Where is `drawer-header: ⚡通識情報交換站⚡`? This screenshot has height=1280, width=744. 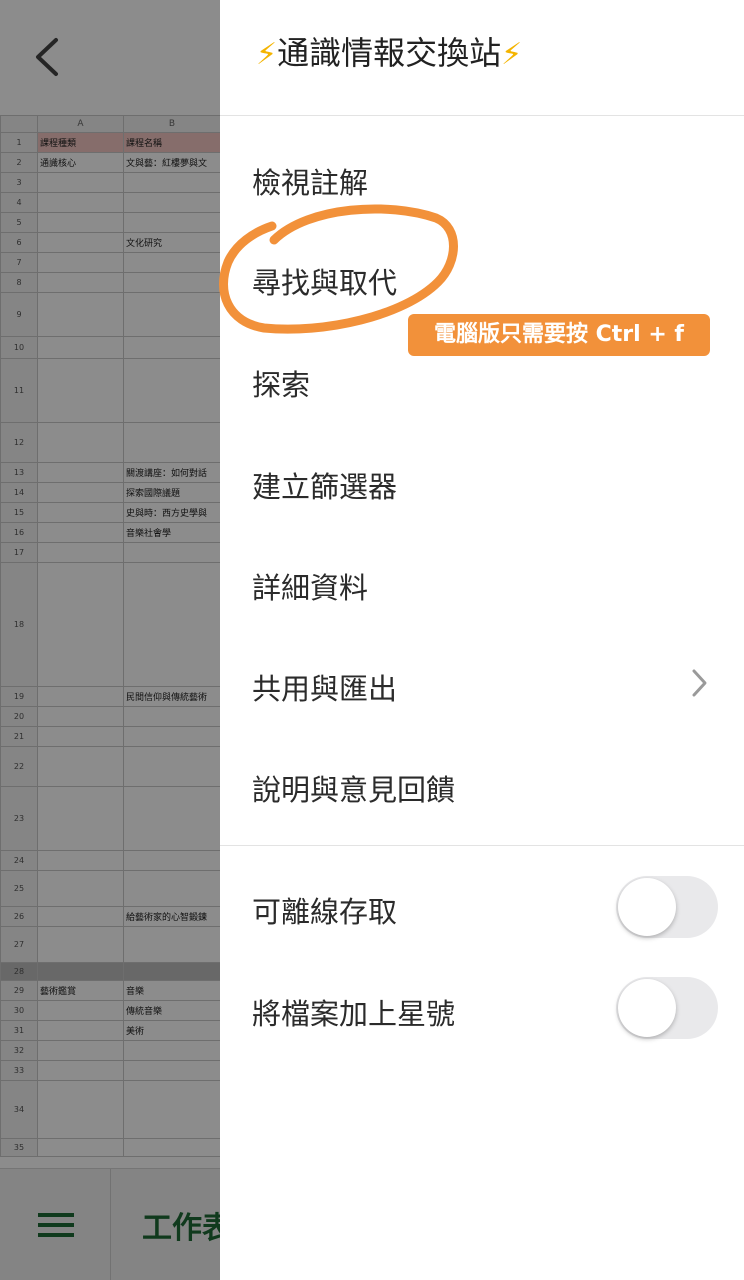
drawer-header: ⚡通識情報交換站⚡ is located at coordinates (482, 58).